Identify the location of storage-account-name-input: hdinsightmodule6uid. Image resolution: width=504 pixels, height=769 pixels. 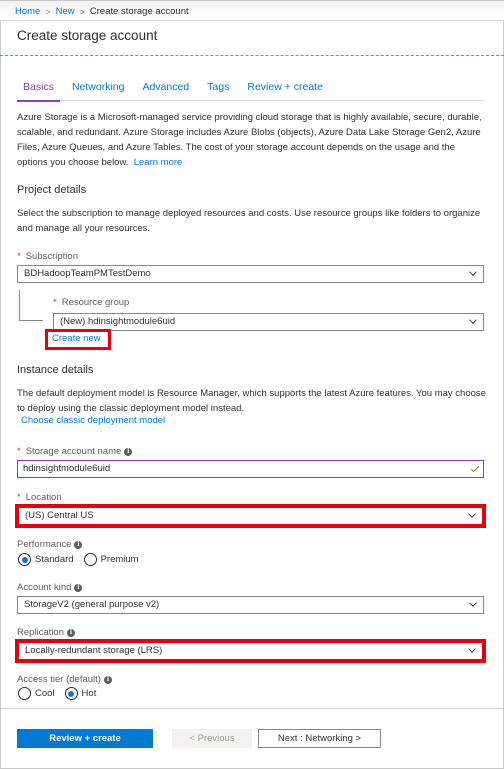
(250, 469).